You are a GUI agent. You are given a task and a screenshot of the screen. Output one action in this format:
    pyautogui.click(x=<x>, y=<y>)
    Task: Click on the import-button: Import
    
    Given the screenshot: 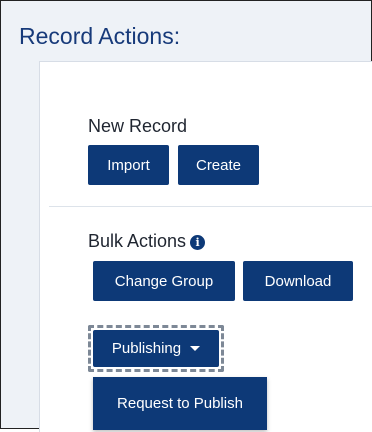 What is the action you would take?
    pyautogui.click(x=128, y=165)
    